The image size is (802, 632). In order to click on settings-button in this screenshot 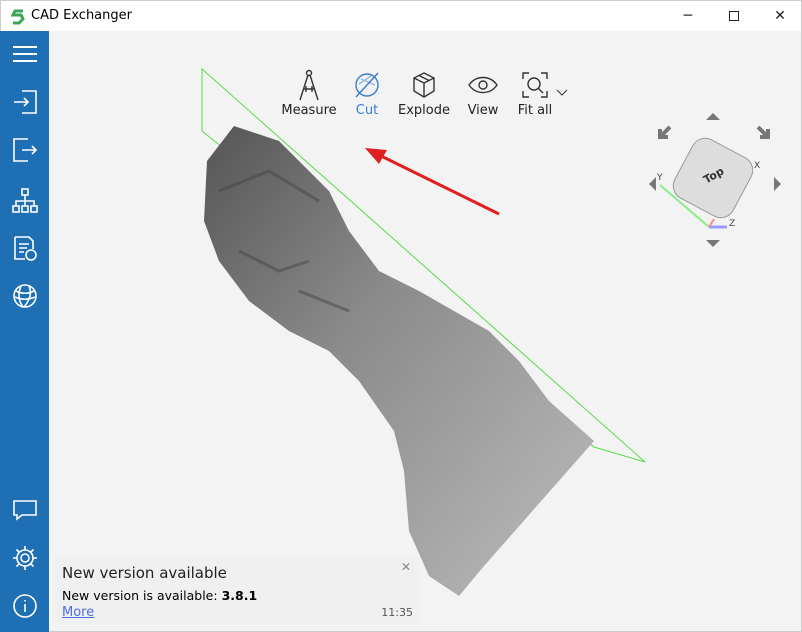, I will do `click(25, 558)`.